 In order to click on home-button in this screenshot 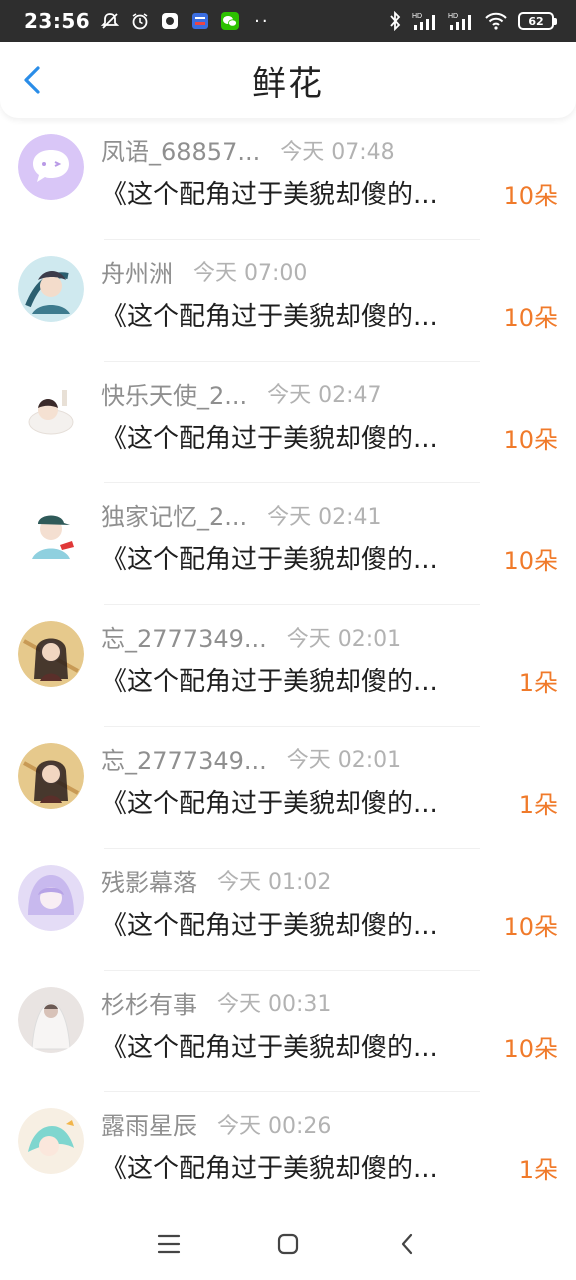, I will do `click(288, 1244)`.